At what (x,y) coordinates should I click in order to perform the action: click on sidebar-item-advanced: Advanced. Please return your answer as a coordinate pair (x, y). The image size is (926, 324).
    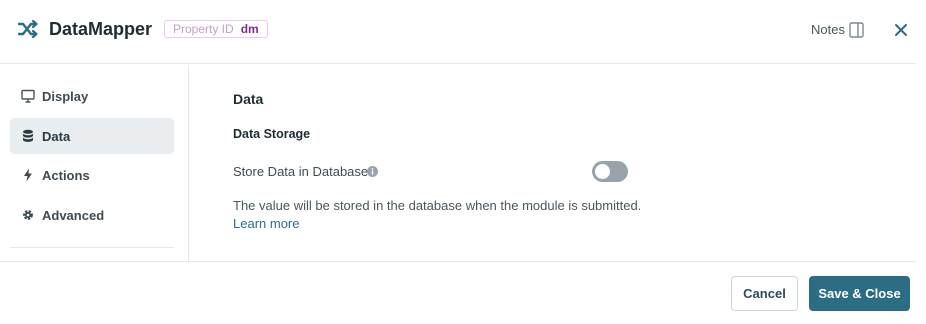
    Looking at the image, I should click on (92, 215).